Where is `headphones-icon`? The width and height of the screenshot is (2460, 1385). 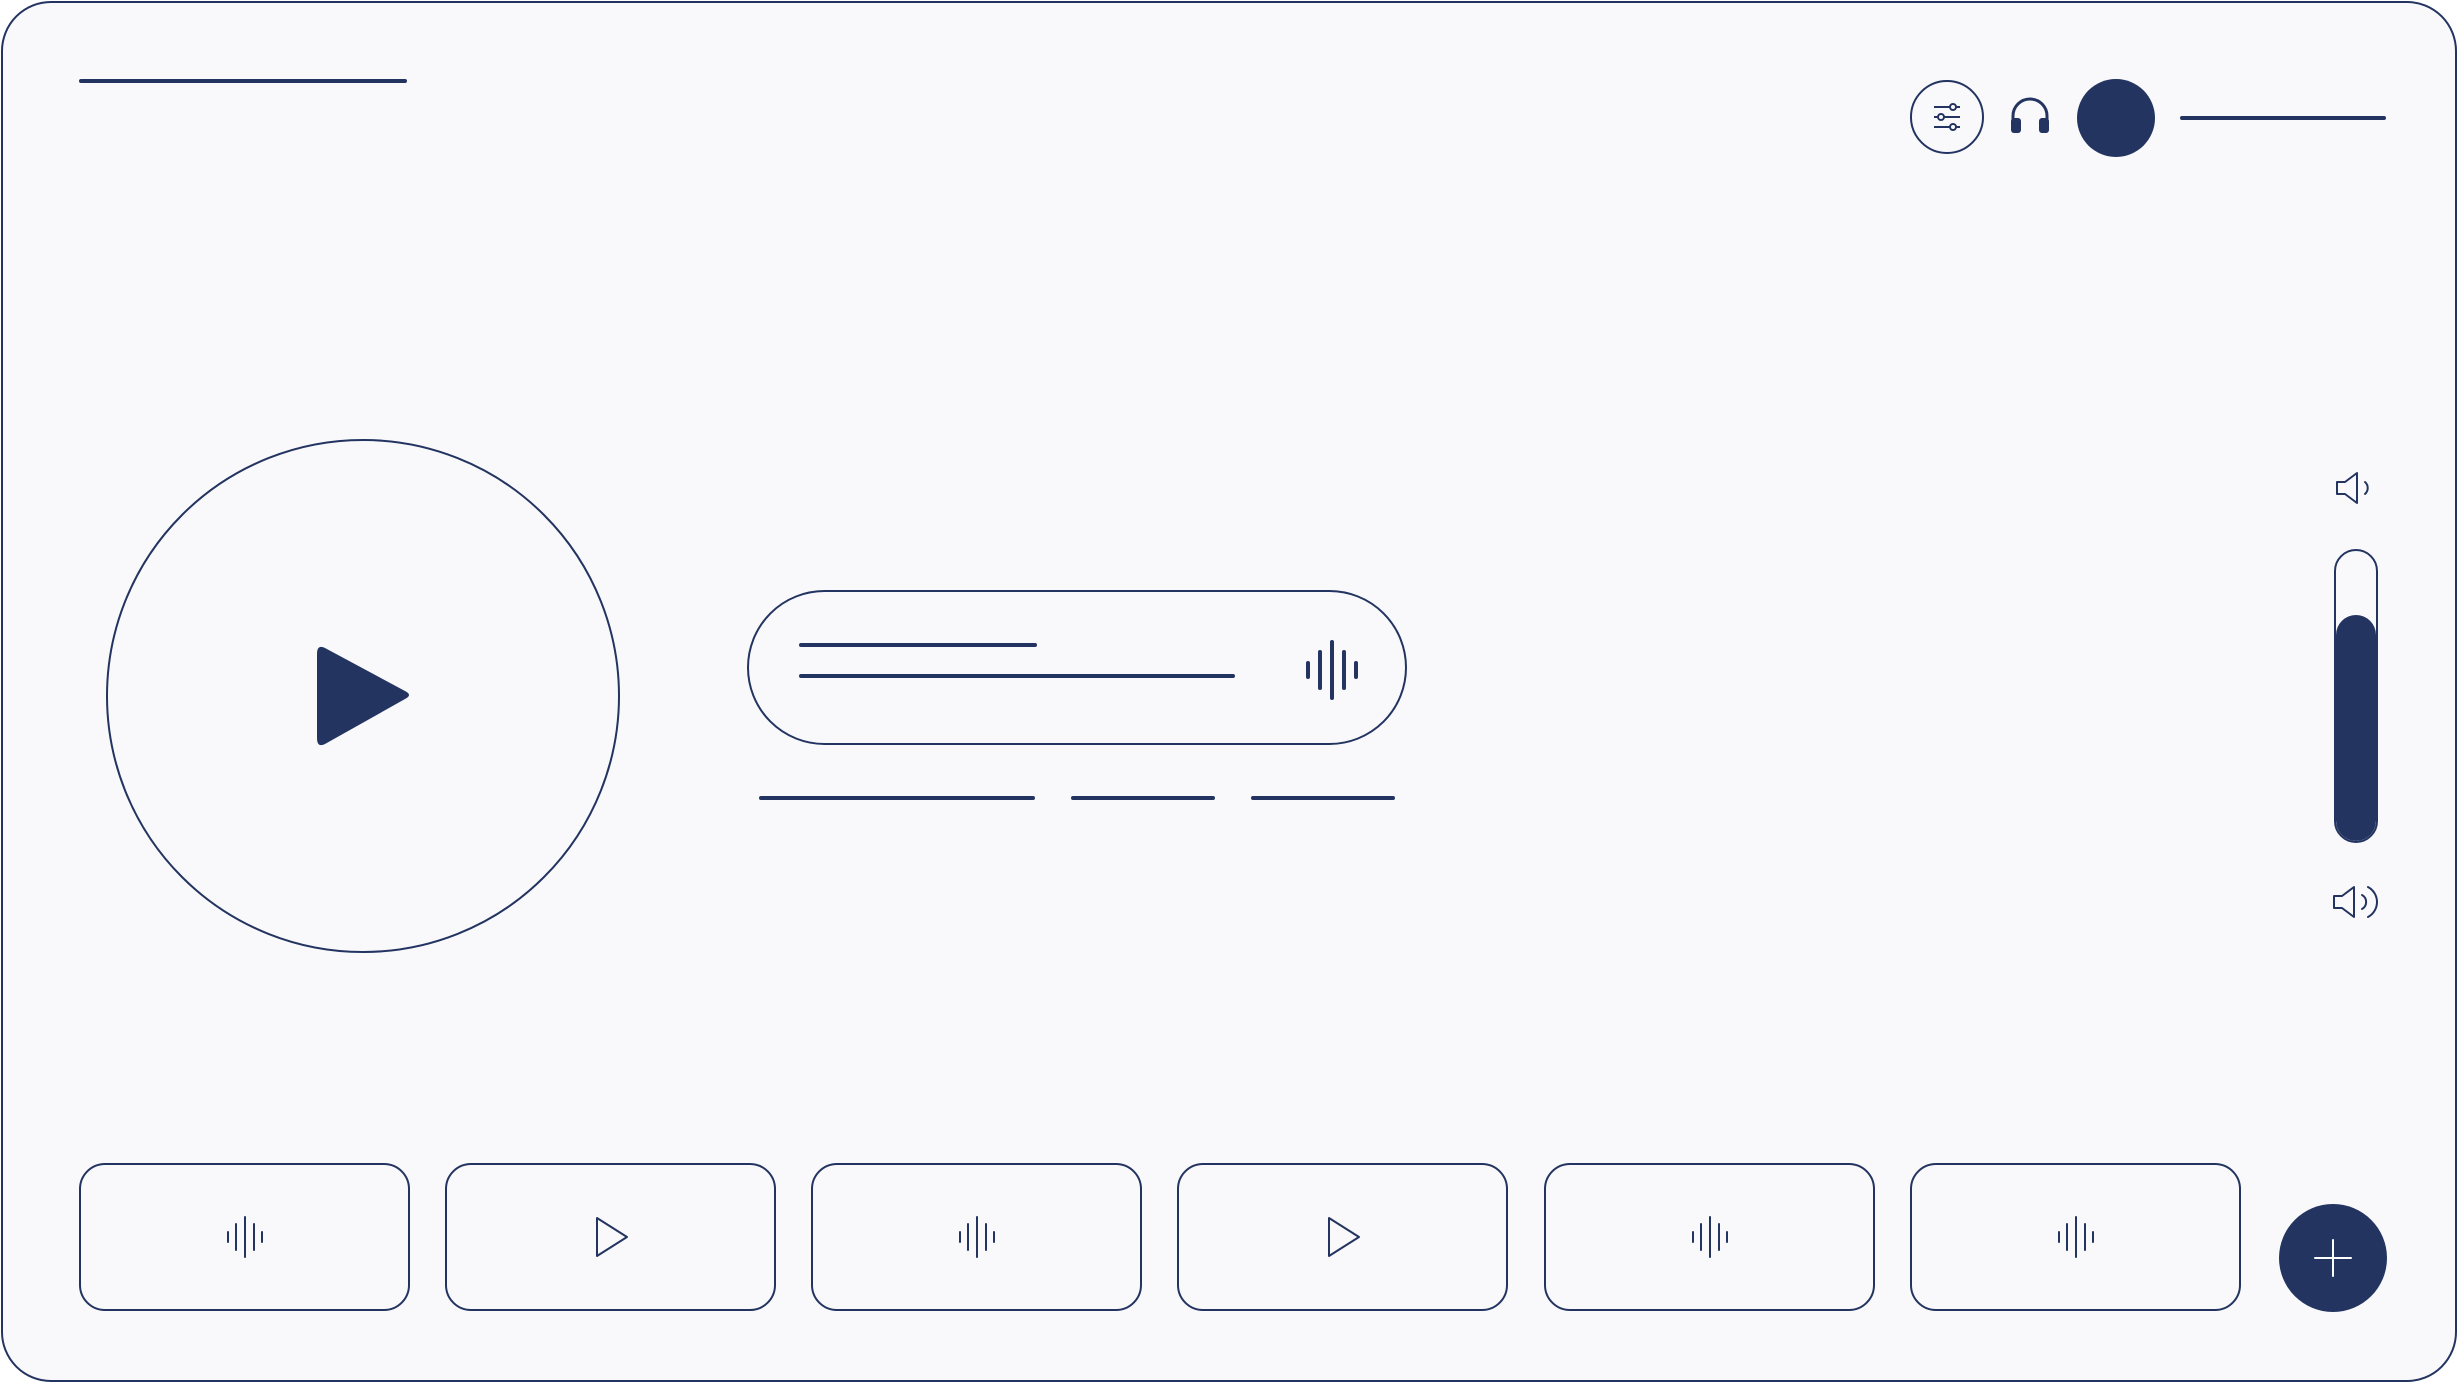
headphones-icon is located at coordinates (2030, 118).